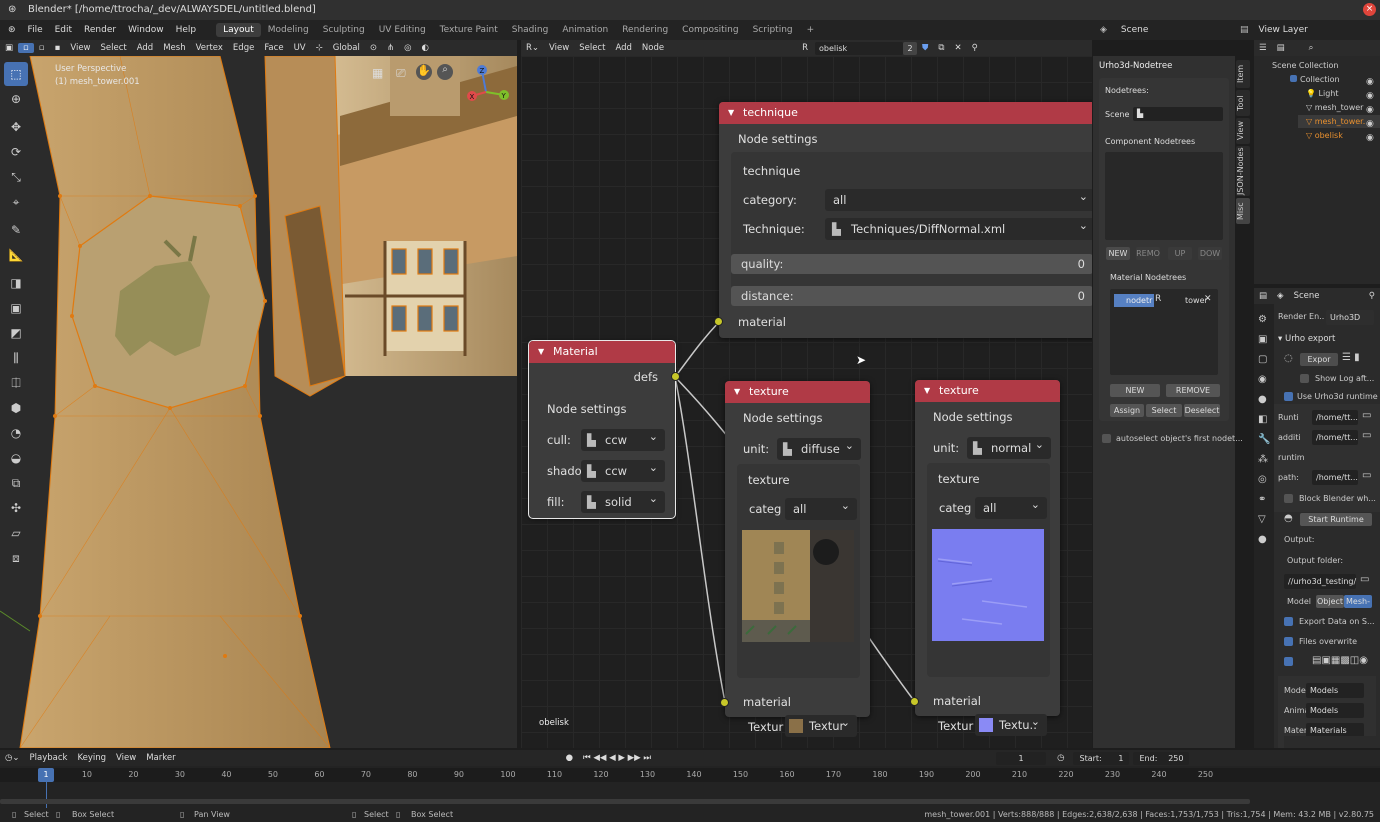 The height and width of the screenshot is (822, 1380). Describe the element at coordinates (925, 48) in the screenshot. I see `fake-user-icon: ⛊` at that location.